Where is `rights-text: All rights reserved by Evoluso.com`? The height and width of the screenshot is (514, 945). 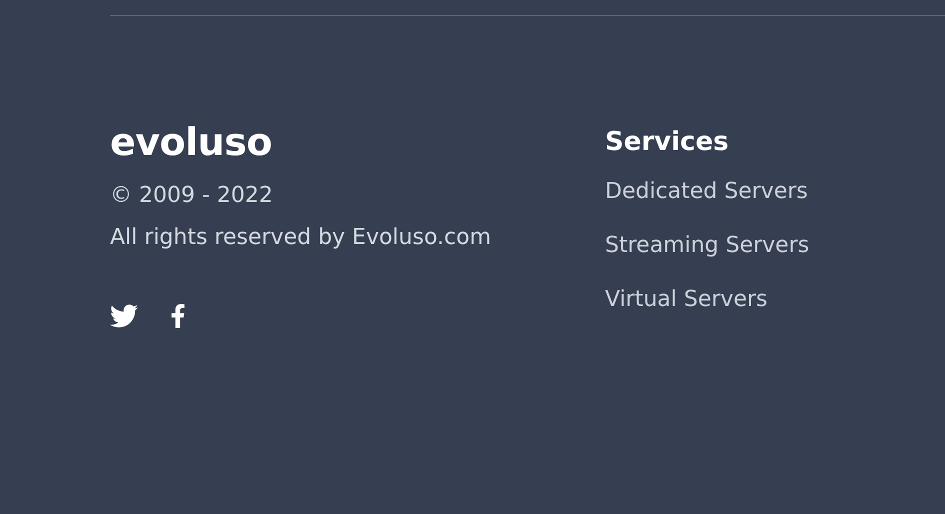
rights-text: All rights reserved by Evoluso.com is located at coordinates (300, 238).